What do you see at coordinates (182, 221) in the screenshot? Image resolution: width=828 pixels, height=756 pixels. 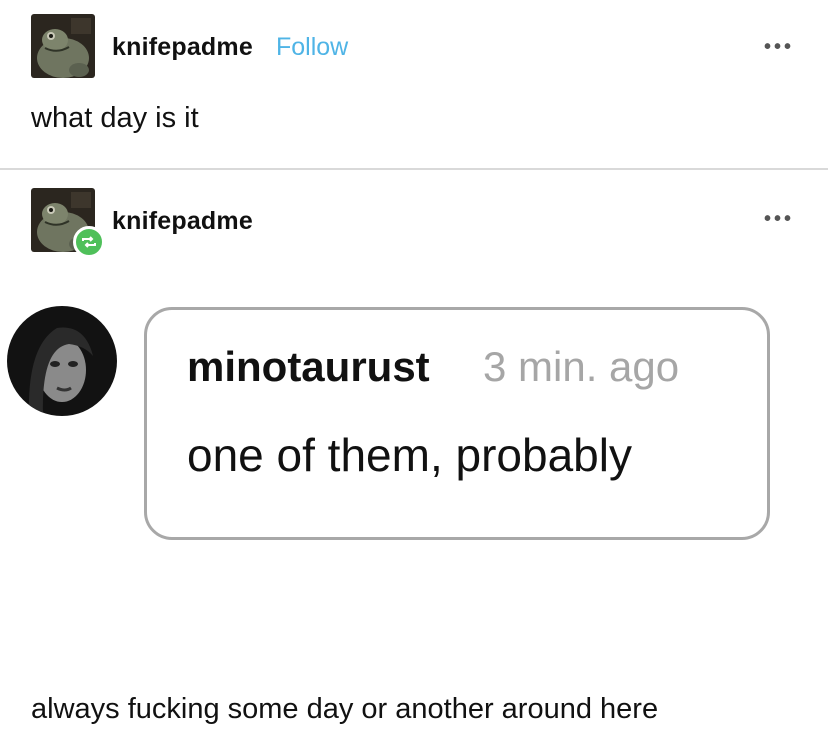 I see `reblog-author-name: knifepadme` at bounding box center [182, 221].